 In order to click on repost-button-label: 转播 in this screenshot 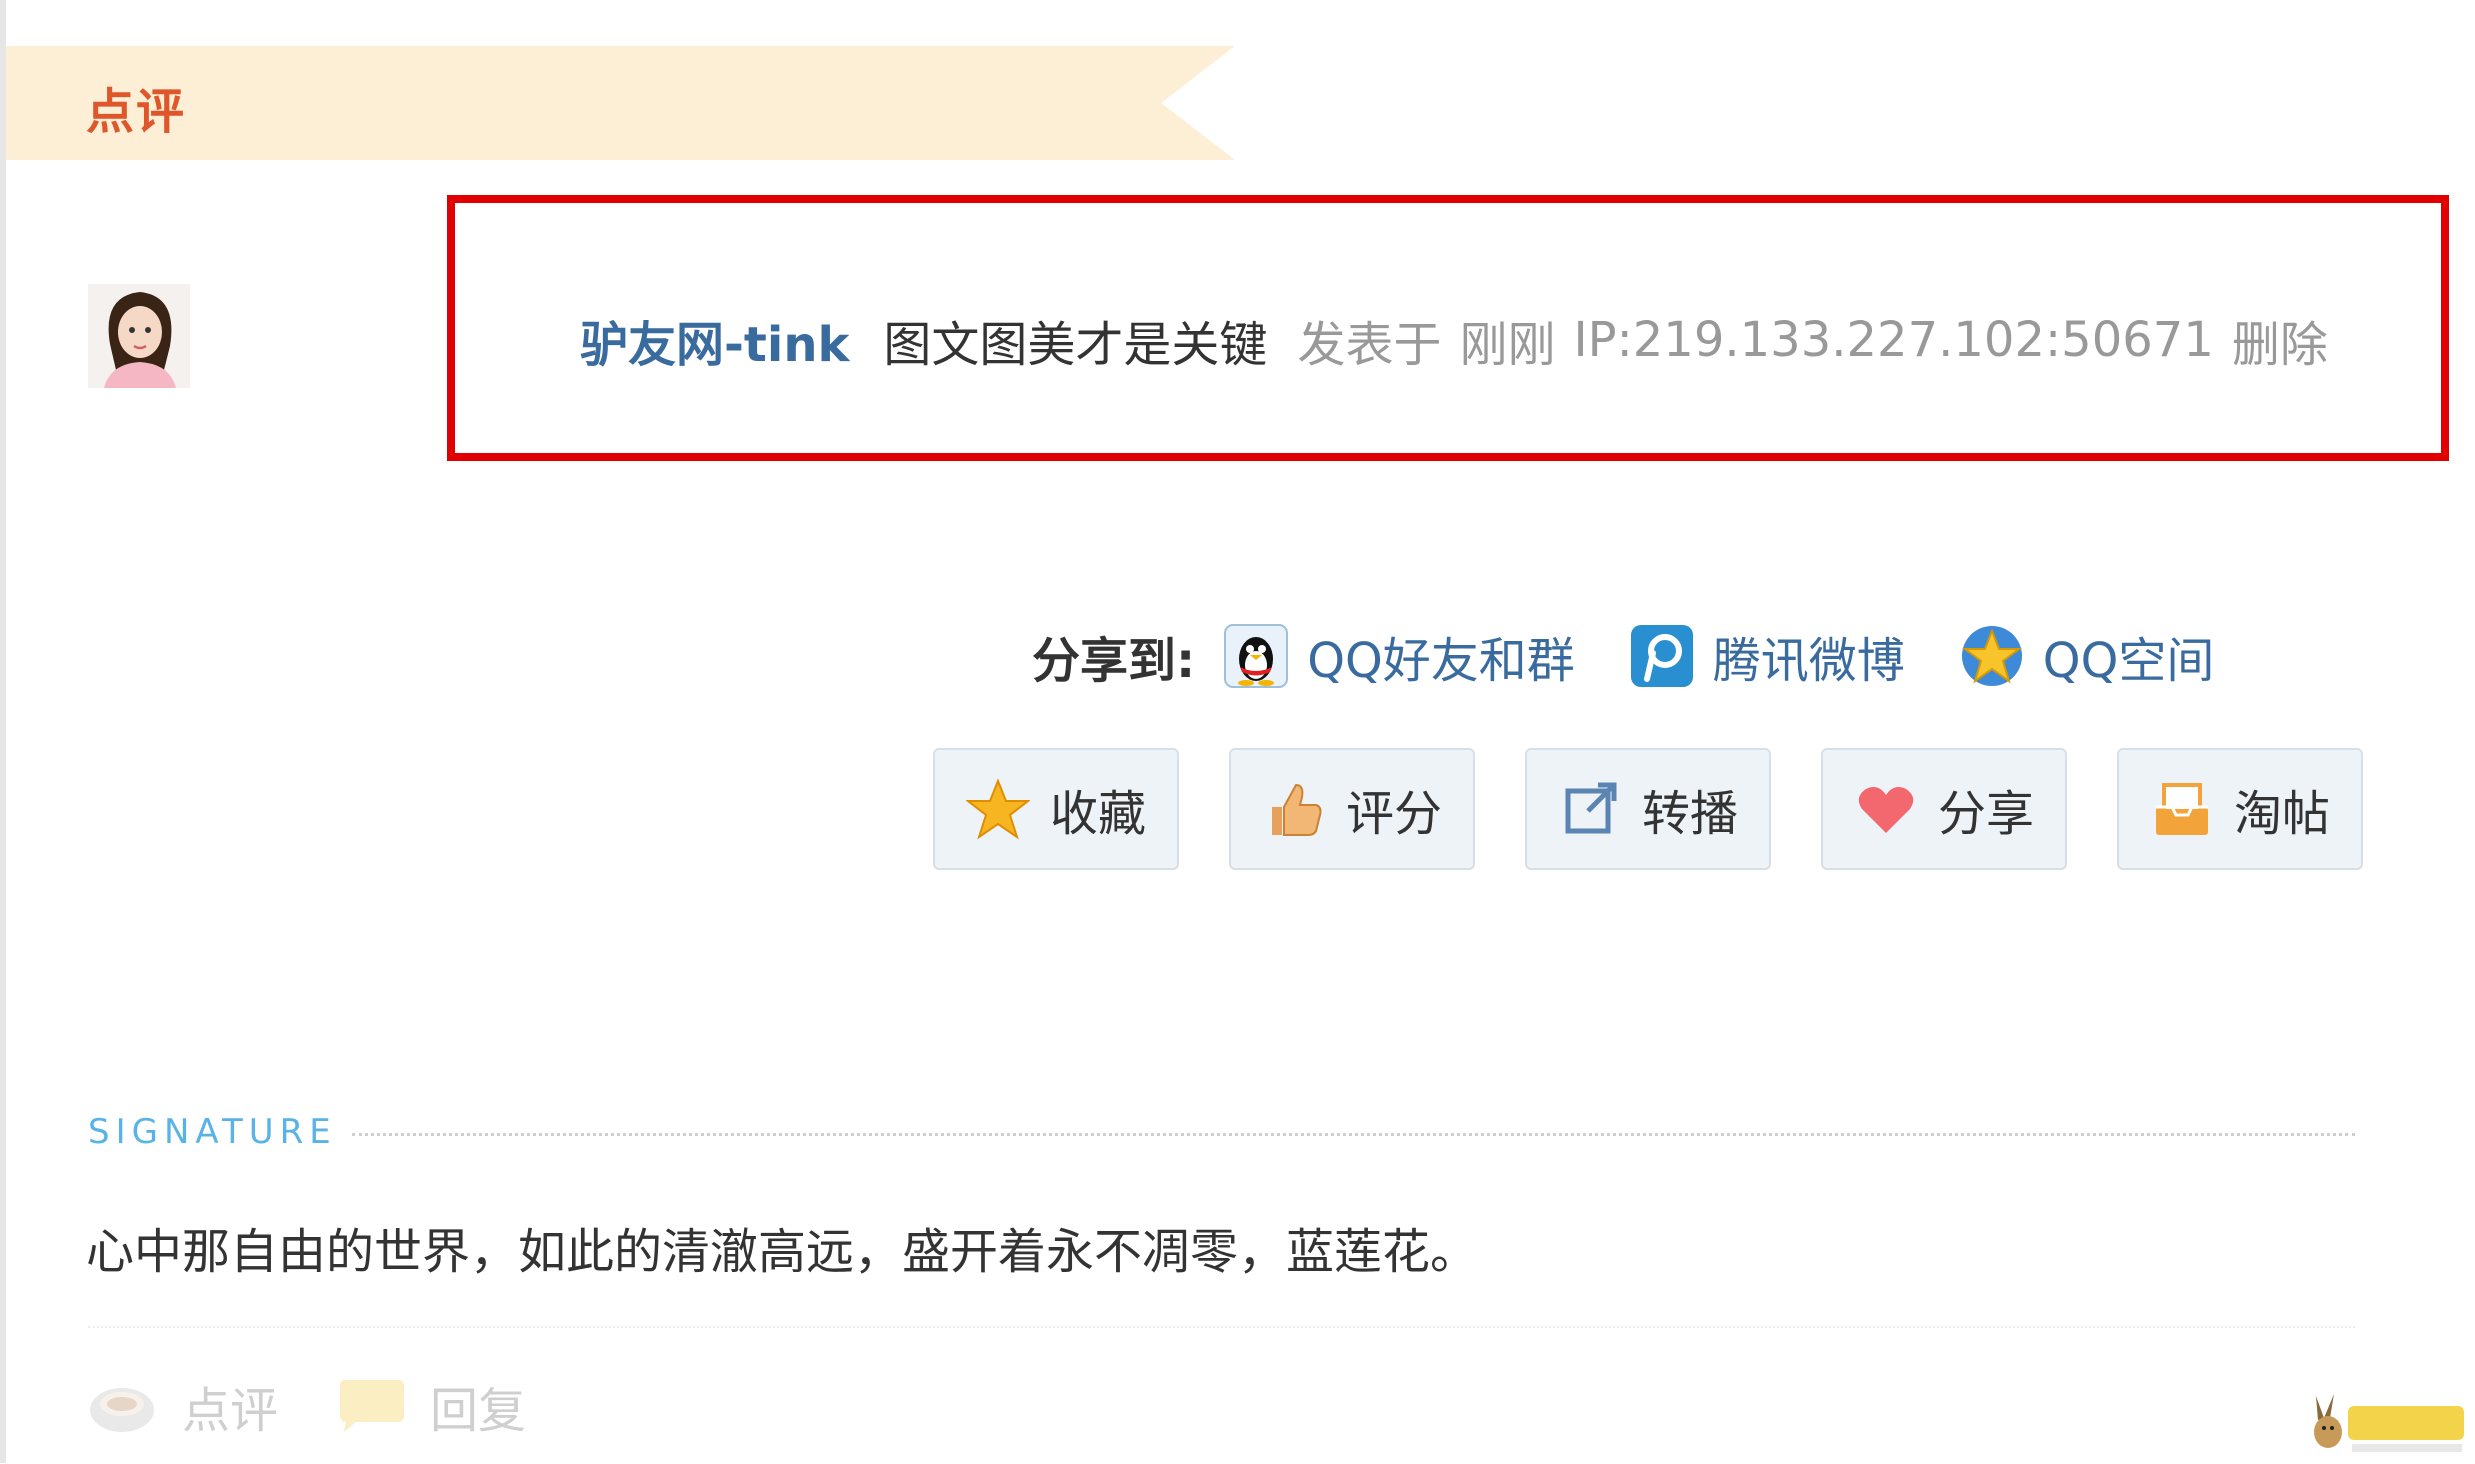, I will do `click(1689, 814)`.